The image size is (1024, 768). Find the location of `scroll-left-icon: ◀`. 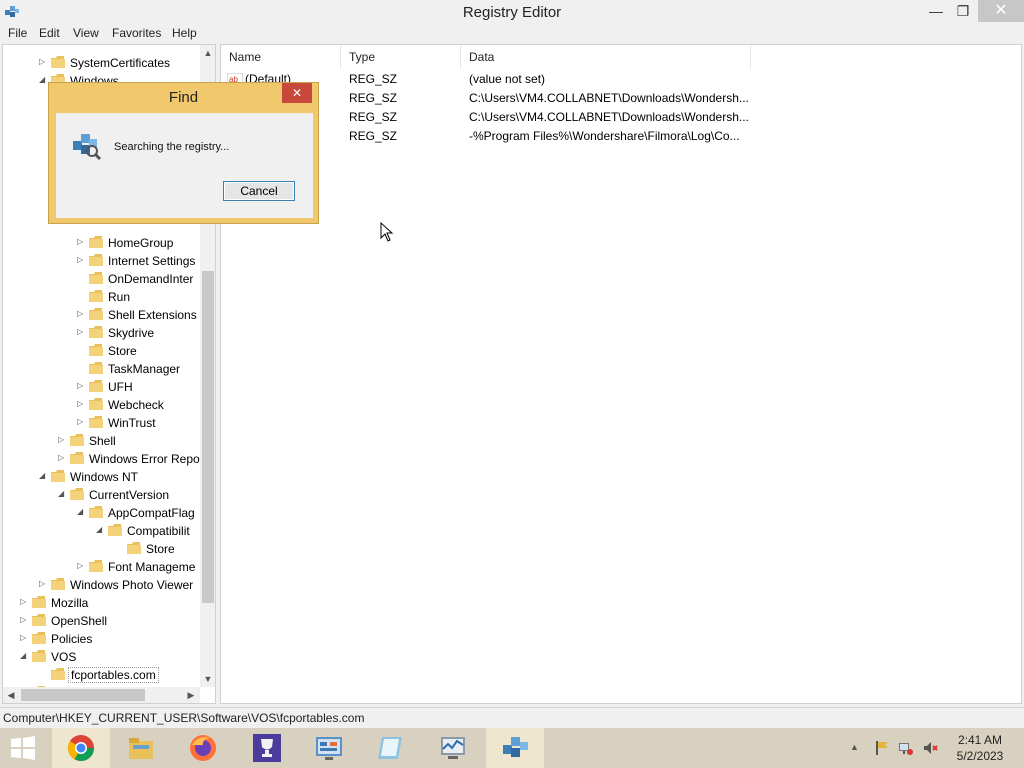

scroll-left-icon: ◀ is located at coordinates (11, 695).